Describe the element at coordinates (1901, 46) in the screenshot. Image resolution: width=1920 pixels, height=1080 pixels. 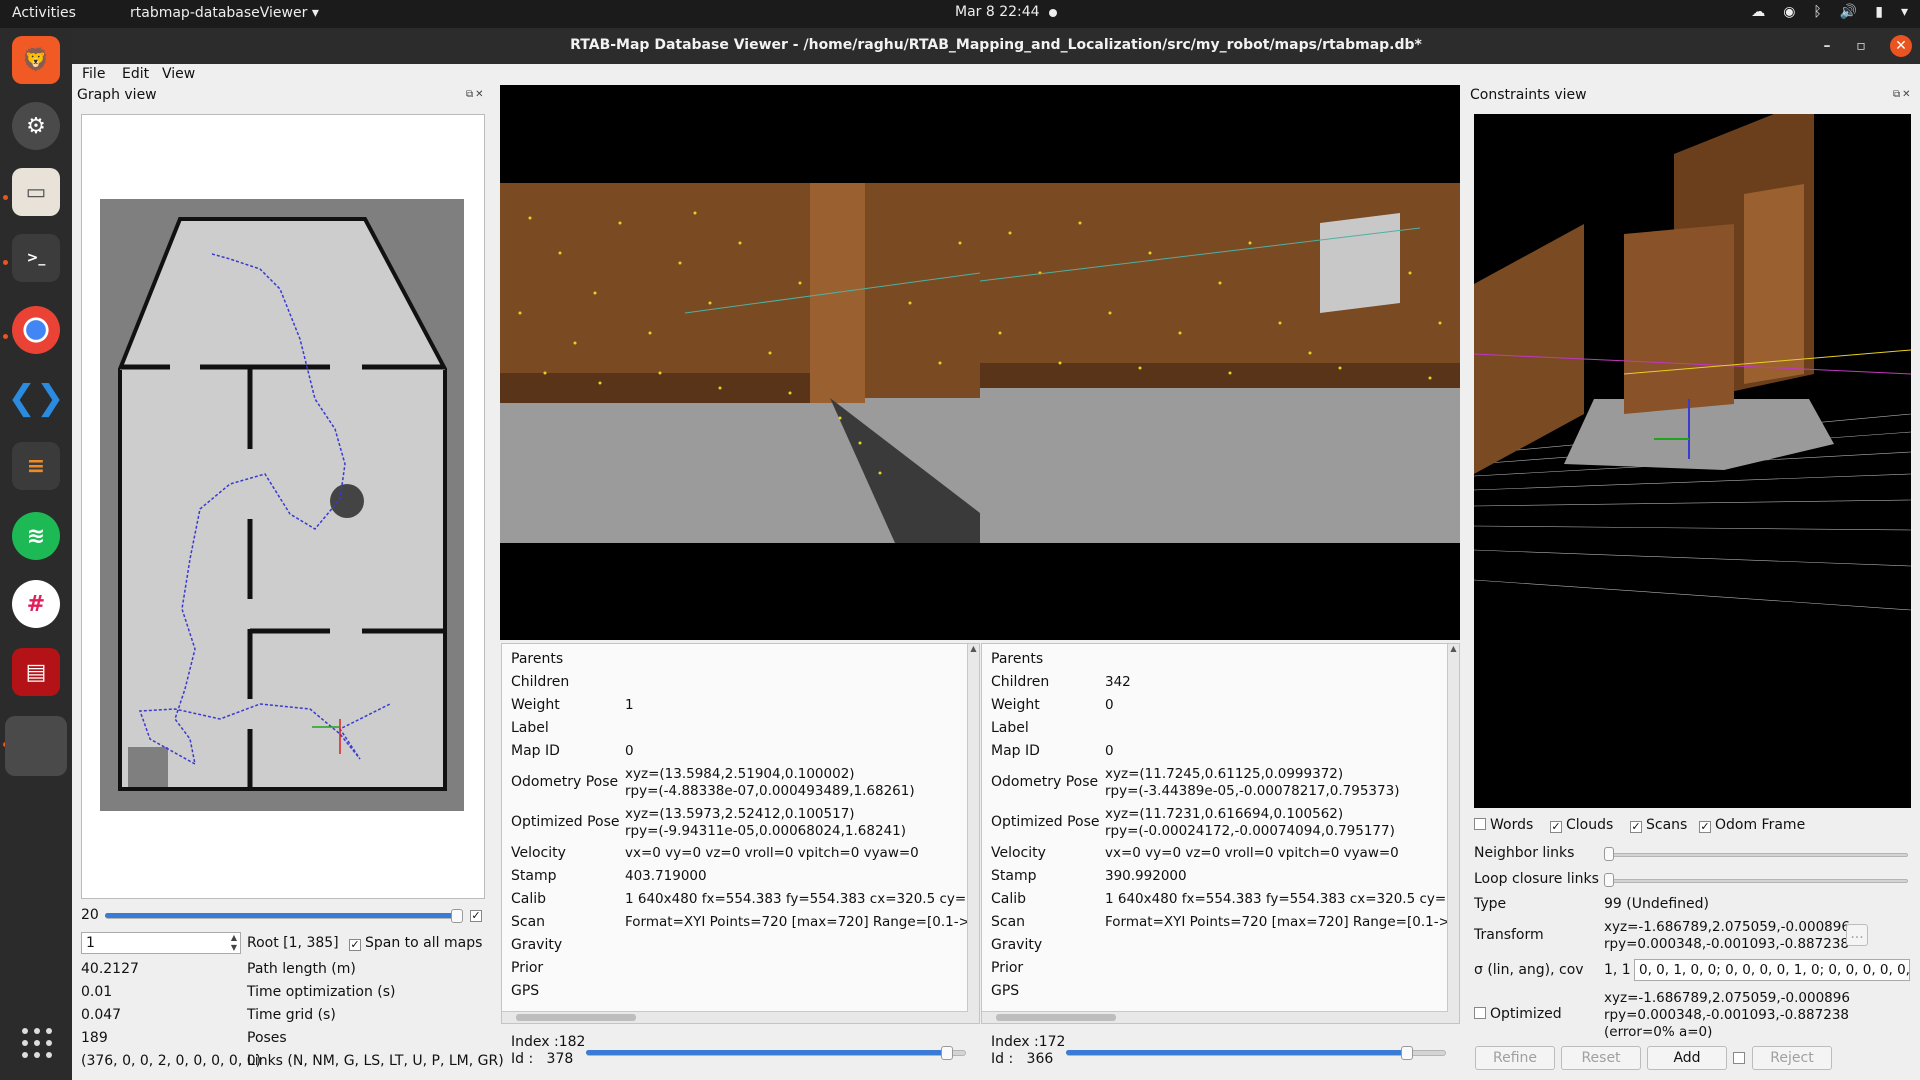
I see `close-icon: ✕` at that location.